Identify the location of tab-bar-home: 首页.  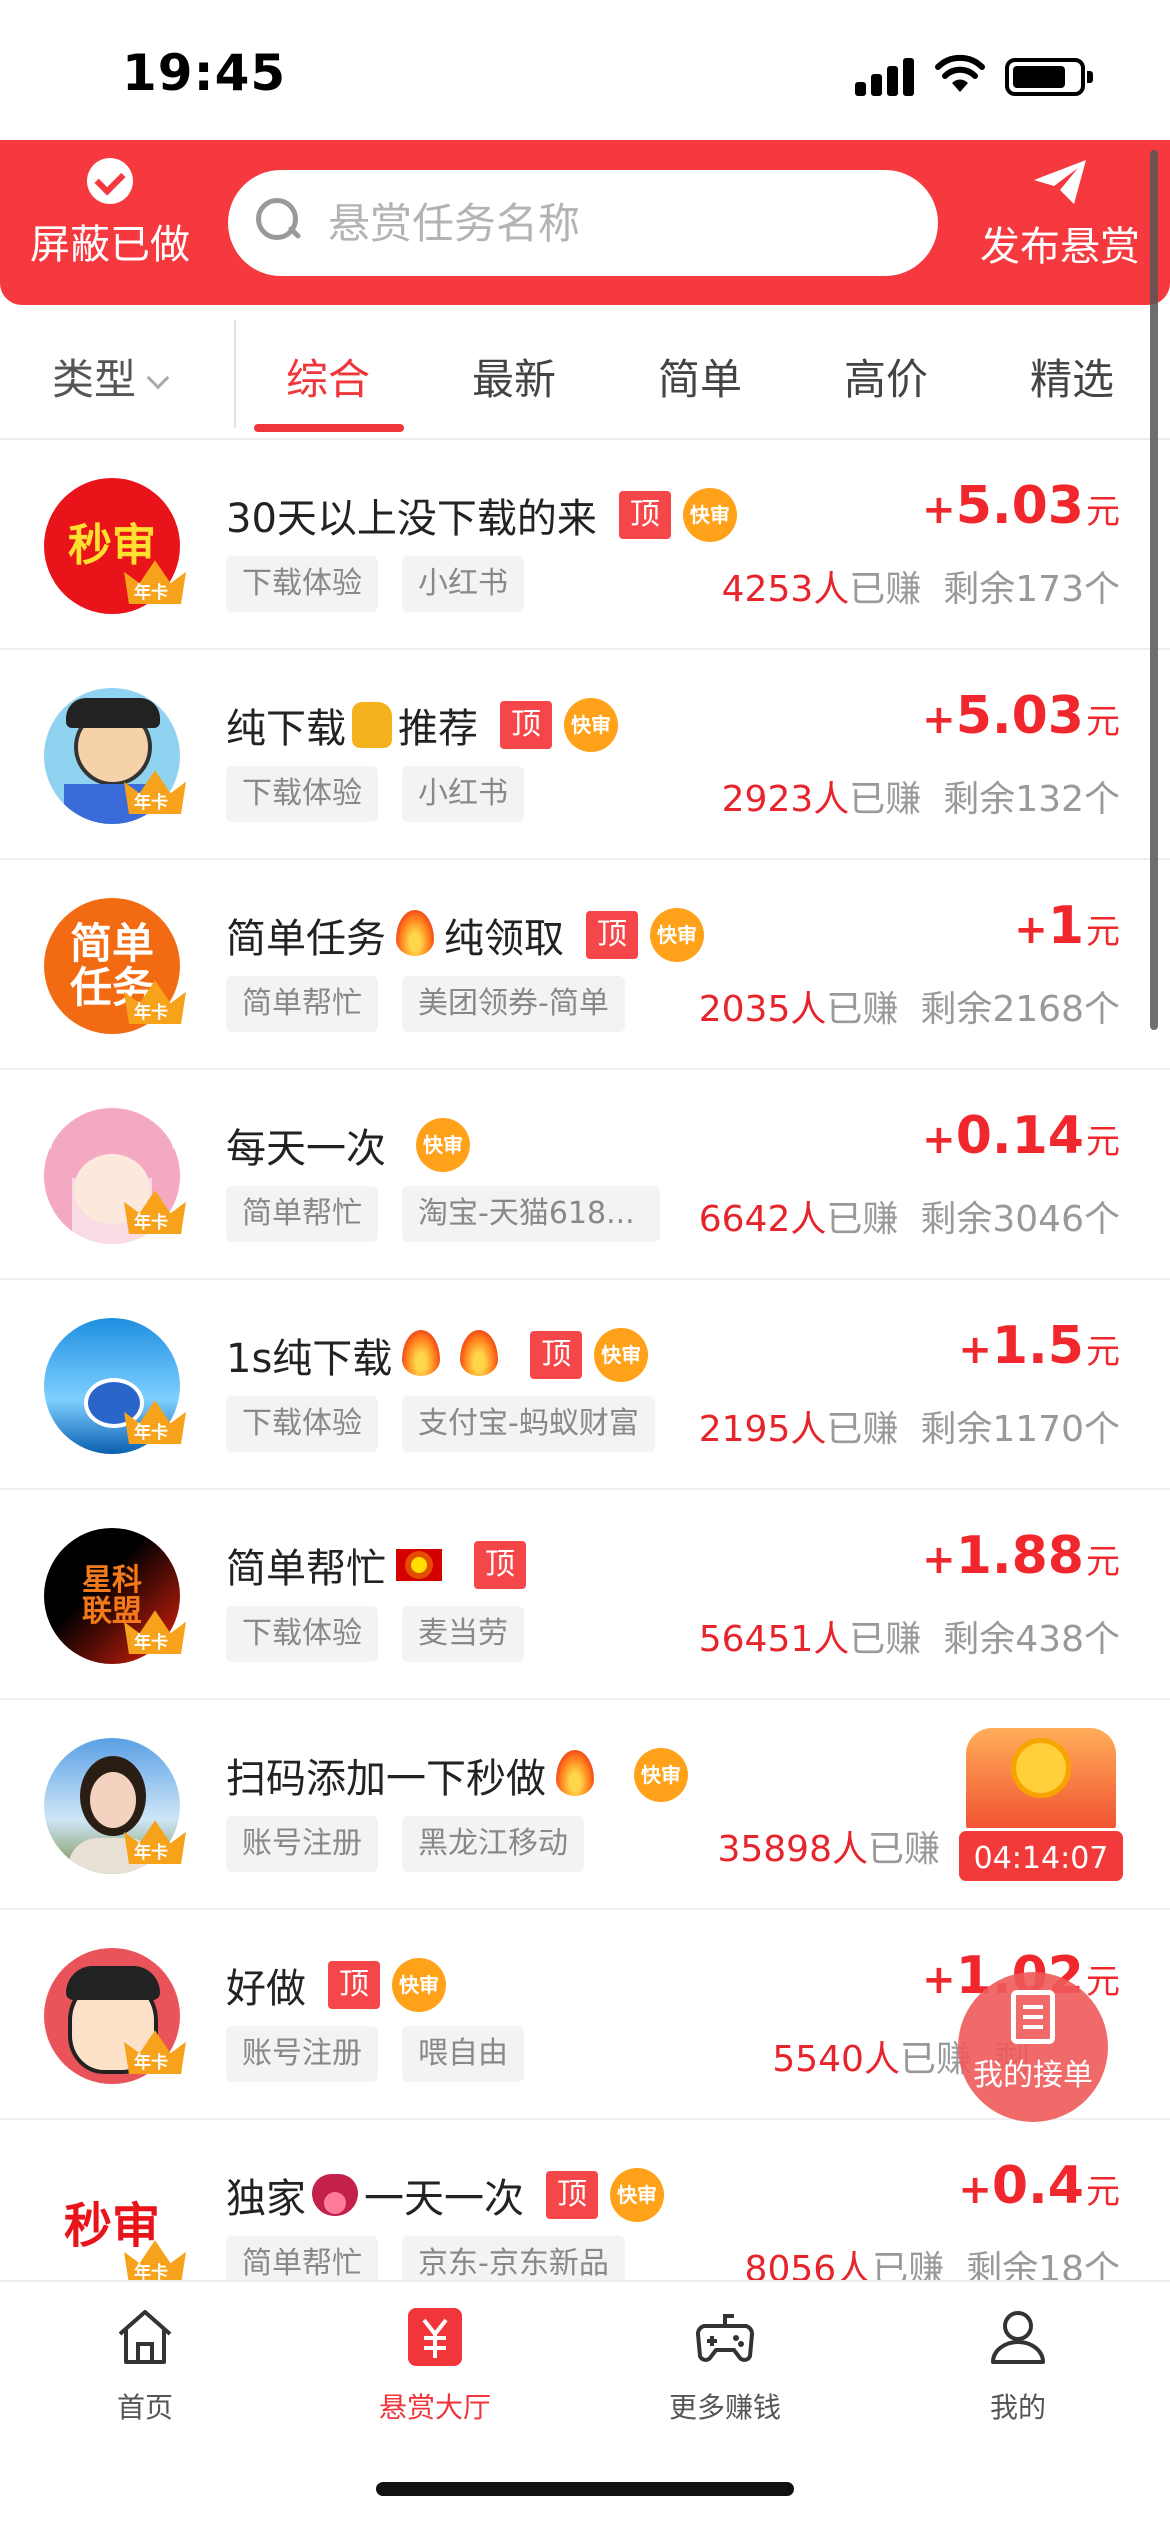
(145, 2366).